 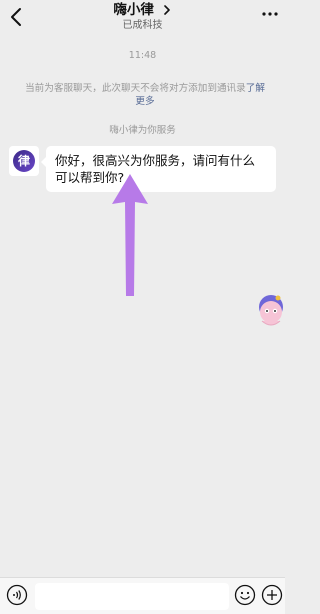 I want to click on up-arrow-annotation-icon, so click(x=130, y=235).